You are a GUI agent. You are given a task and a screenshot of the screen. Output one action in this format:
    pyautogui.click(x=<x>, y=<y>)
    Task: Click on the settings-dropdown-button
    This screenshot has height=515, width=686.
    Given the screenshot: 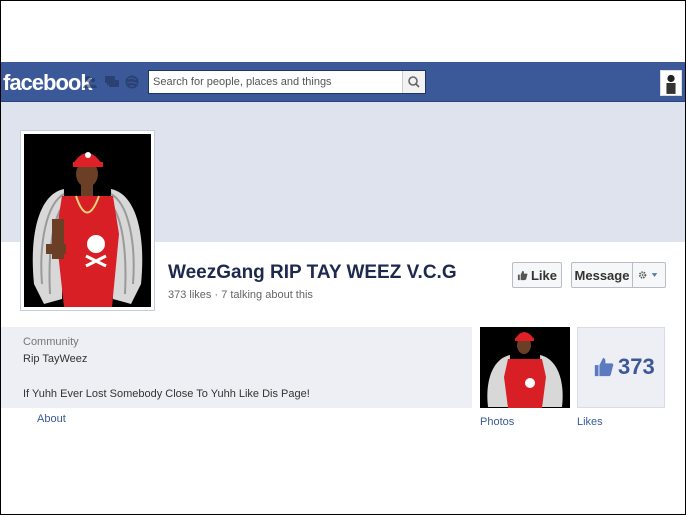 What is the action you would take?
    pyautogui.click(x=649, y=275)
    